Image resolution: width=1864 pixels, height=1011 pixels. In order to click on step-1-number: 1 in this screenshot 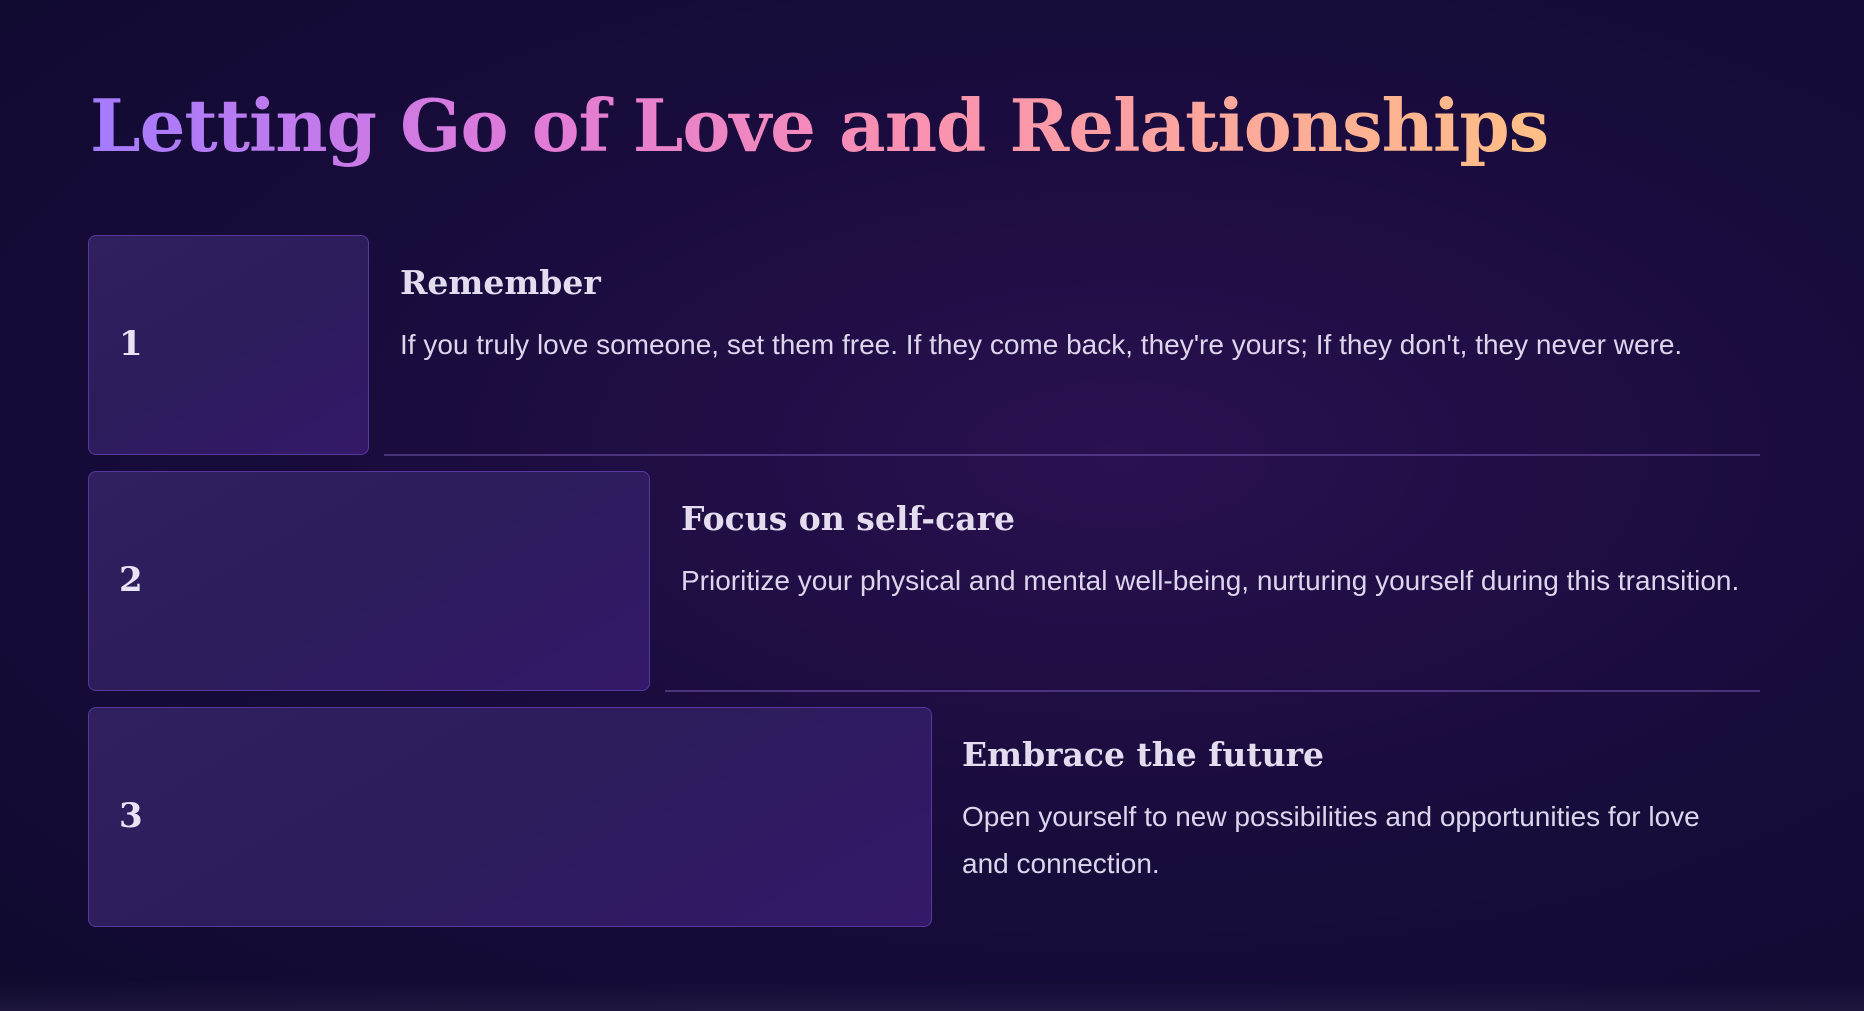, I will do `click(131, 344)`.